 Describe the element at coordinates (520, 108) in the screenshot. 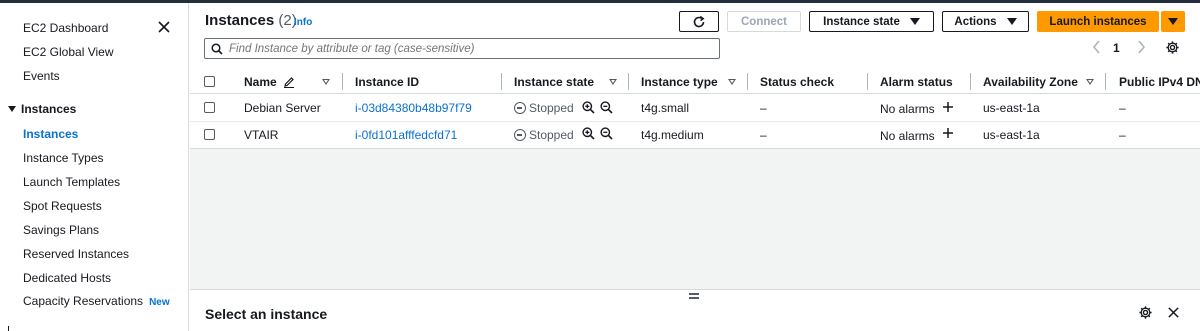

I see `stopped-icon` at that location.